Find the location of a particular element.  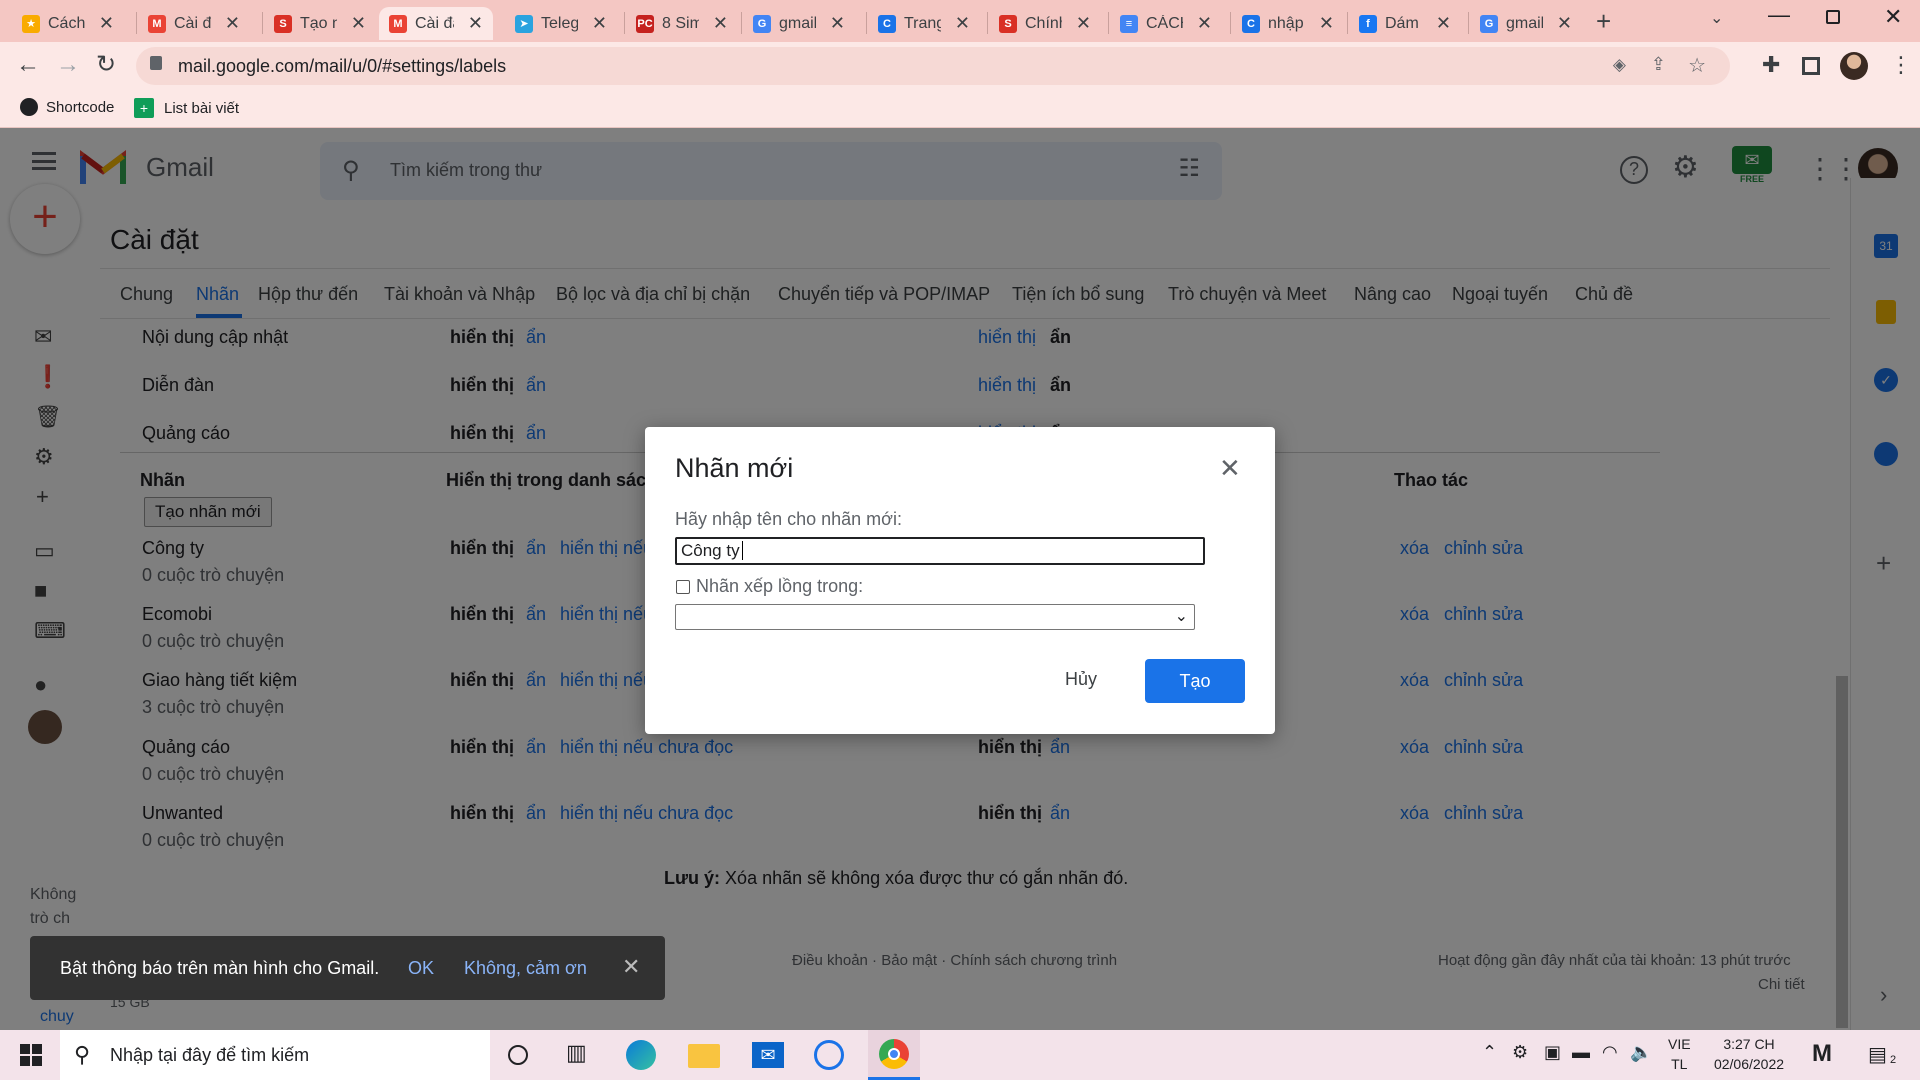

browser-tab: S Tạo ng ✕ is located at coordinates (320, 23).